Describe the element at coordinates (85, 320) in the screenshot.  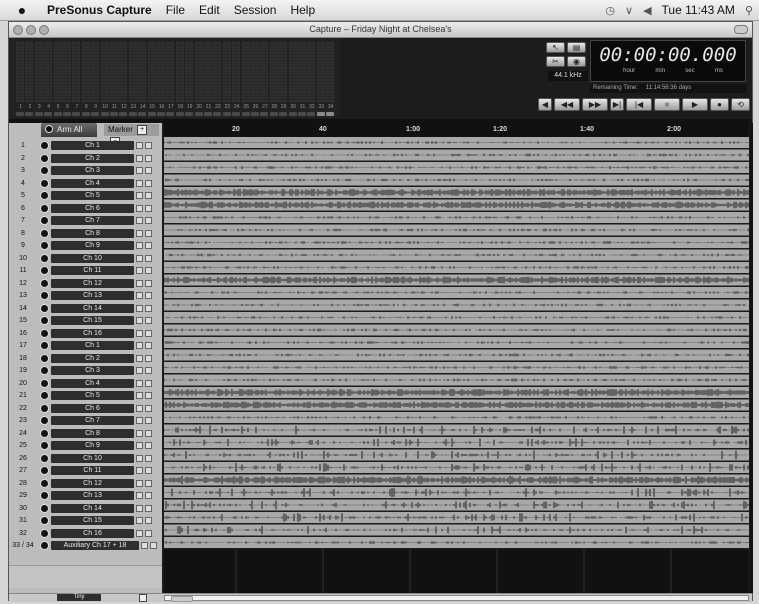
I see `track-row: 15 Ch 15` at that location.